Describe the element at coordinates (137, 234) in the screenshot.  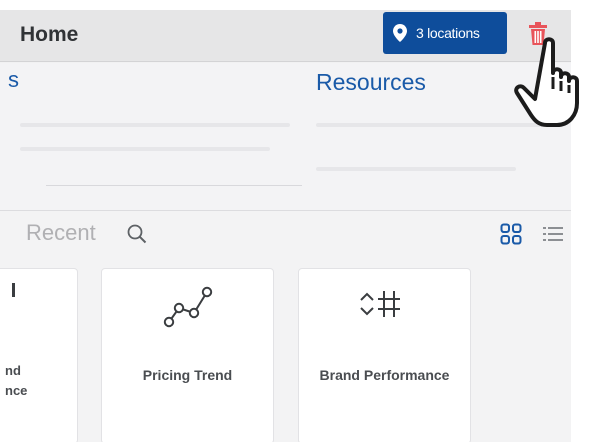
I see `search-icon` at that location.